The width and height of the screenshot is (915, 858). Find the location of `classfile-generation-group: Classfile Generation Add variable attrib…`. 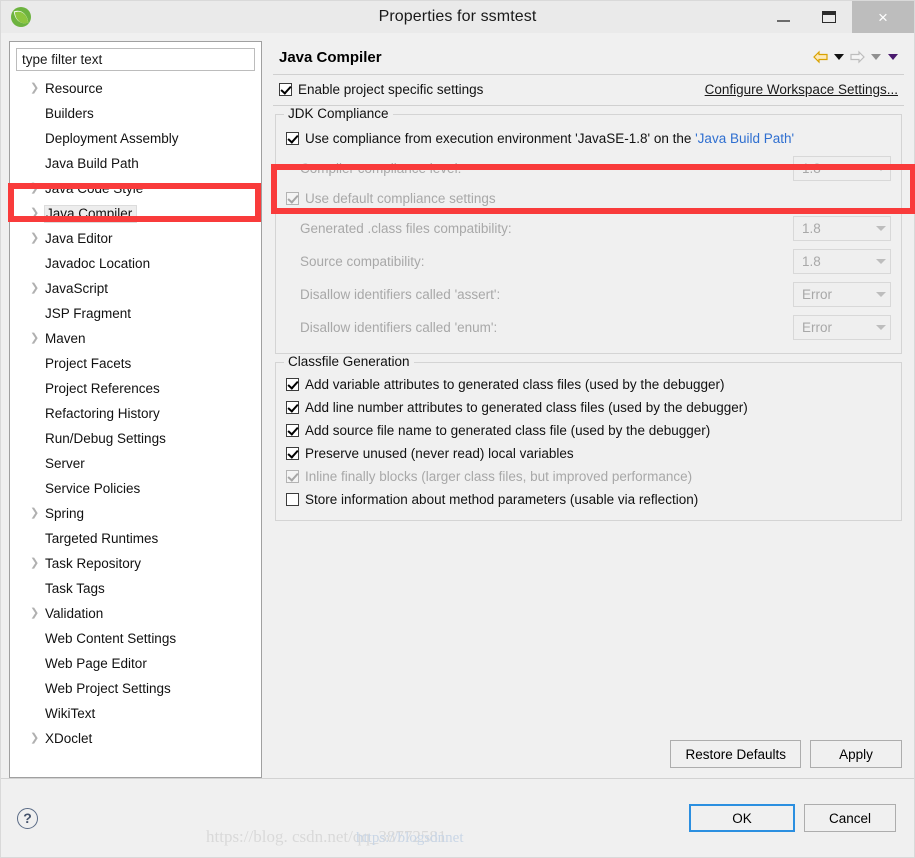

classfile-generation-group: Classfile Generation Add variable attrib… is located at coordinates (588, 437).